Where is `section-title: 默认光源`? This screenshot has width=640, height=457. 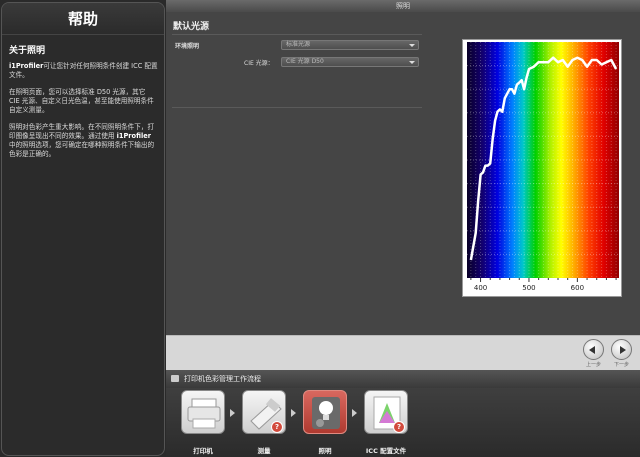
section-title: 默认光源 is located at coordinates (191, 27).